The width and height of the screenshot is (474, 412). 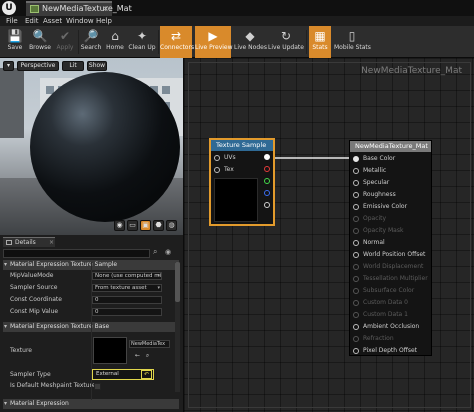 I want to click on const-coordinate-field: 0, so click(x=127, y=300).